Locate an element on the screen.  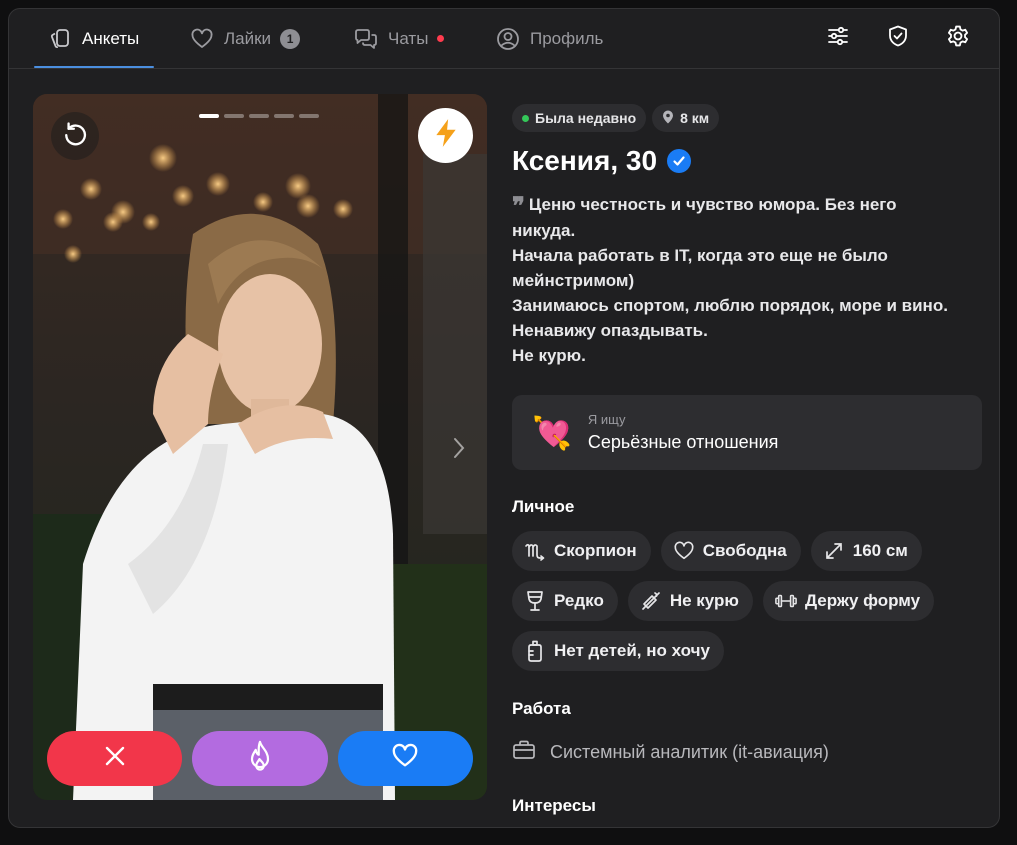
unread-dot is located at coordinates (441, 38).